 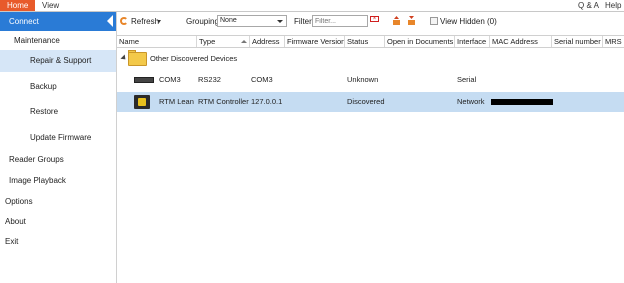 I want to click on column-label: Type, so click(x=207, y=41).